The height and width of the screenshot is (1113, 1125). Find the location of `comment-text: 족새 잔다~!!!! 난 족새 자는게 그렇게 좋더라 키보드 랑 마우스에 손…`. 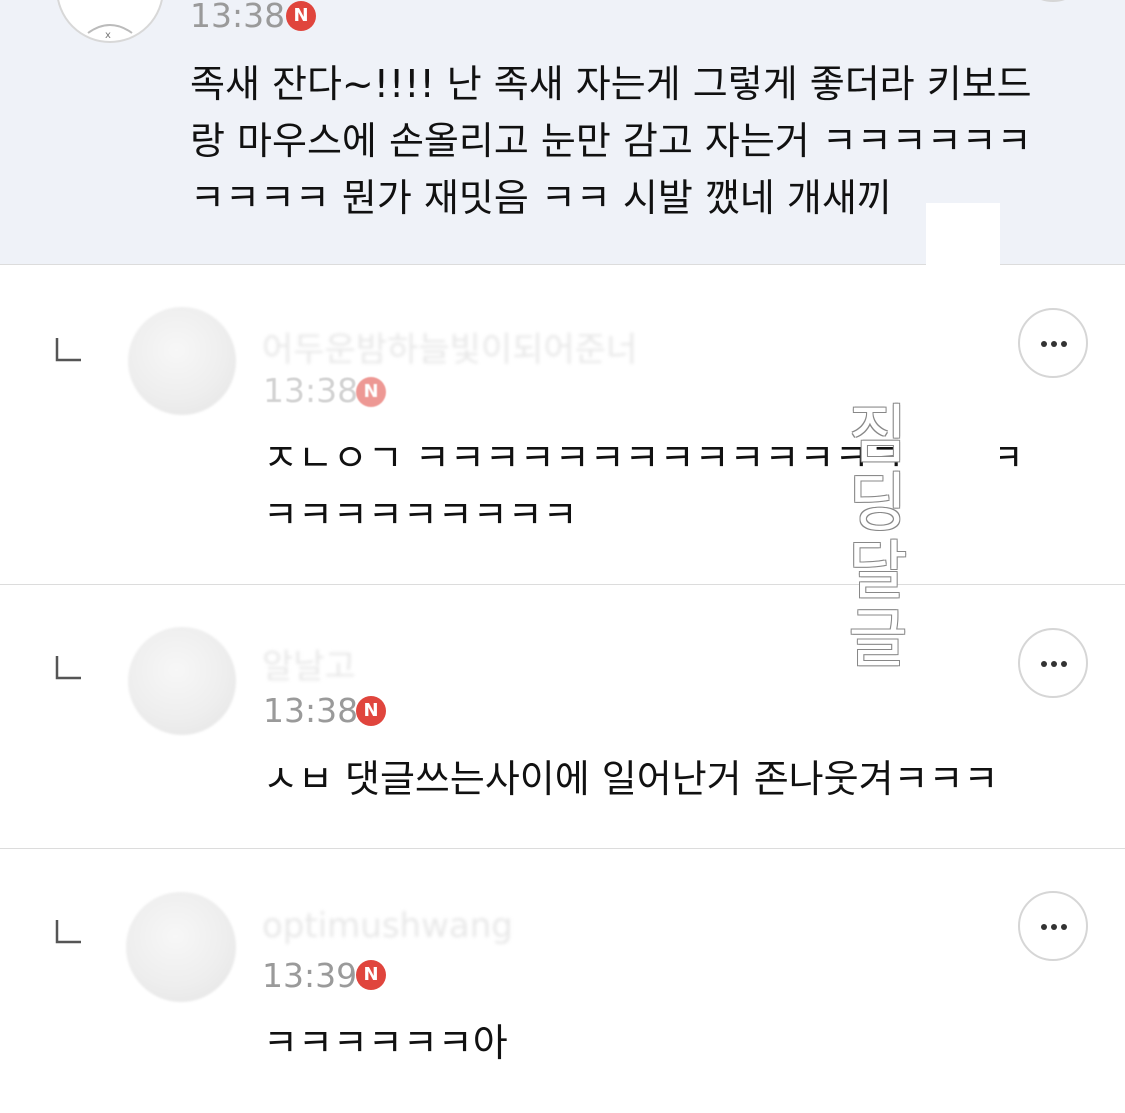

comment-text: 족새 잔다~!!!! 난 족새 자는게 그렇게 좋더라 키보드 랑 마우스에 손… is located at coordinates (611, 141).